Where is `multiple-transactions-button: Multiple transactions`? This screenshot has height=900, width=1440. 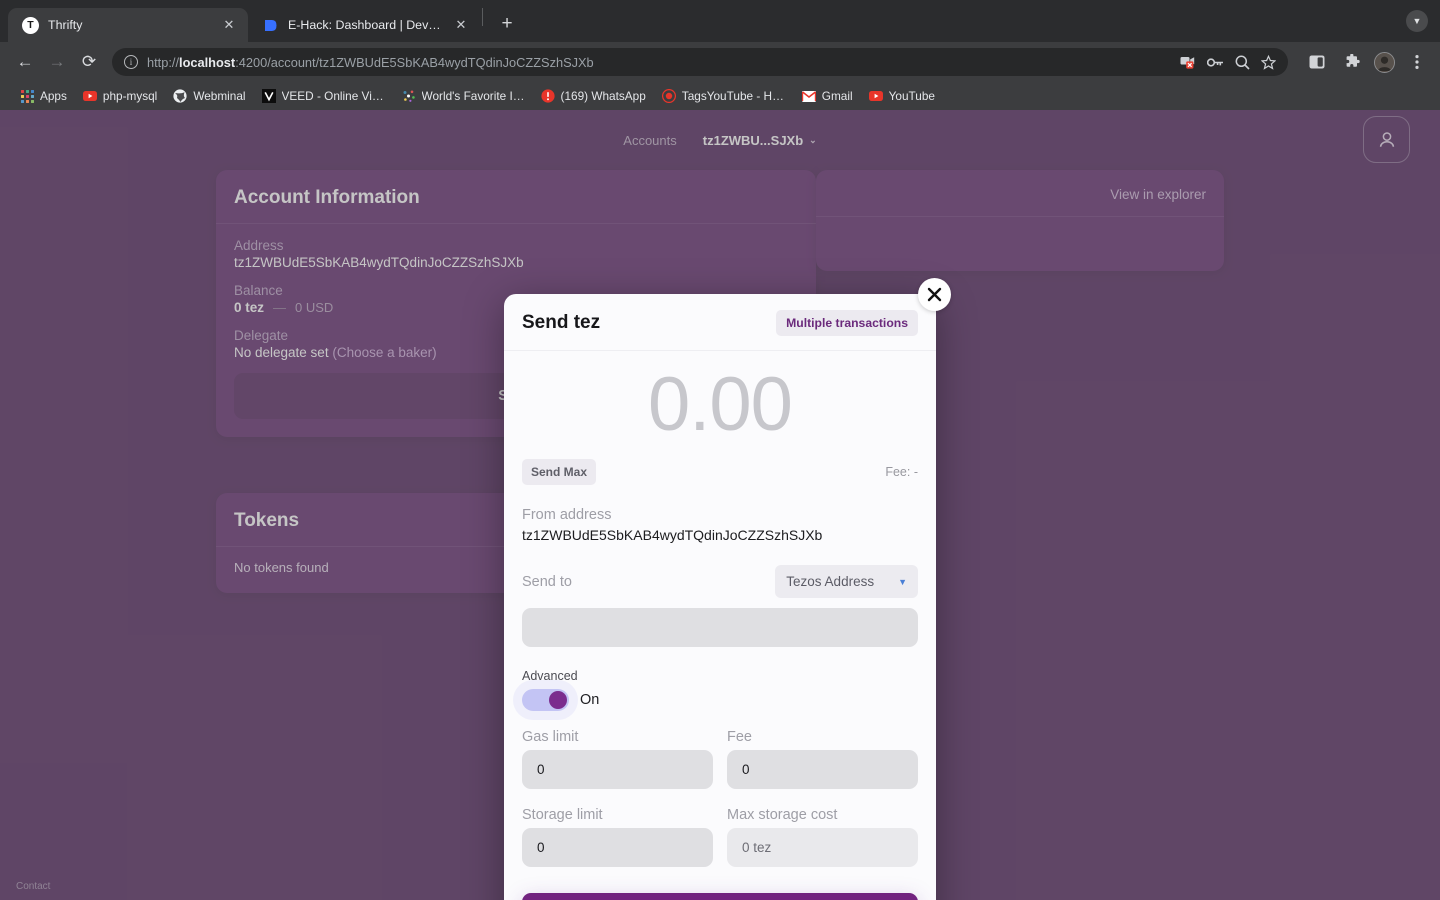
multiple-transactions-button: Multiple transactions is located at coordinates (847, 323).